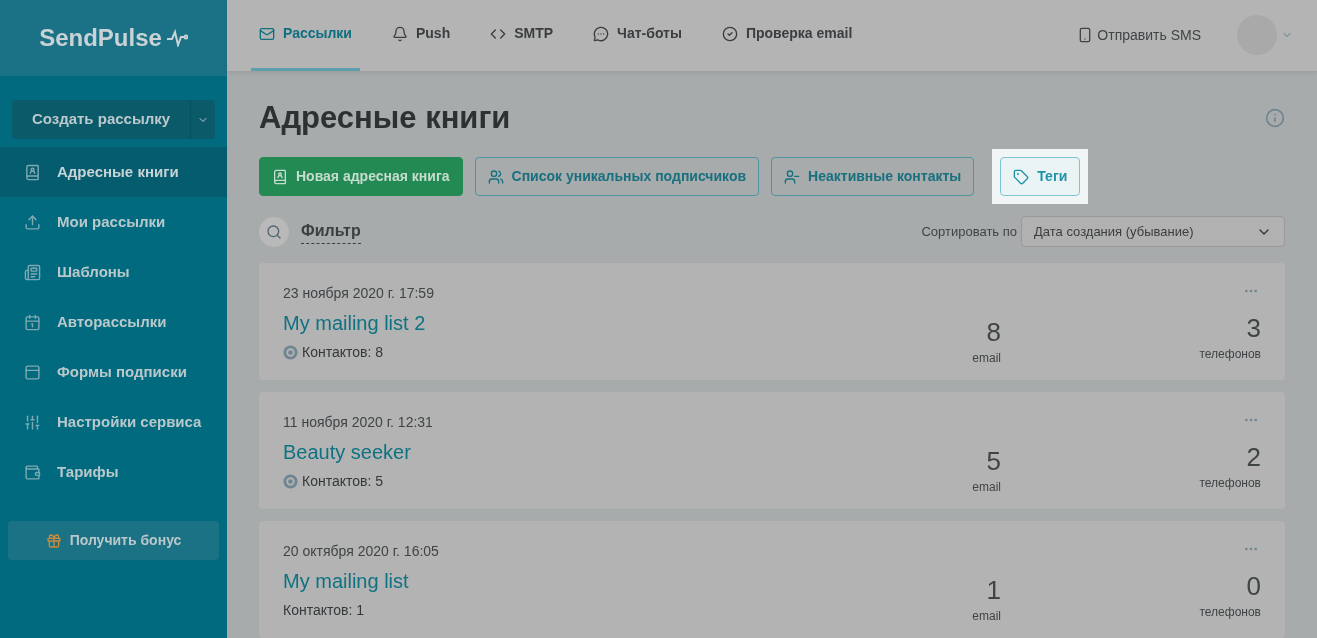  I want to click on phone-count: 0, so click(1253, 586).